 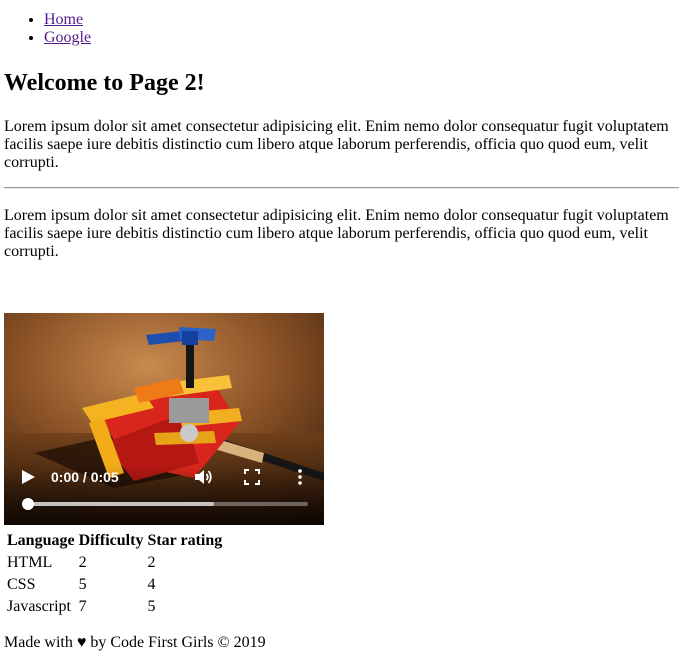 I want to click on progress-track, so click(x=165, y=504).